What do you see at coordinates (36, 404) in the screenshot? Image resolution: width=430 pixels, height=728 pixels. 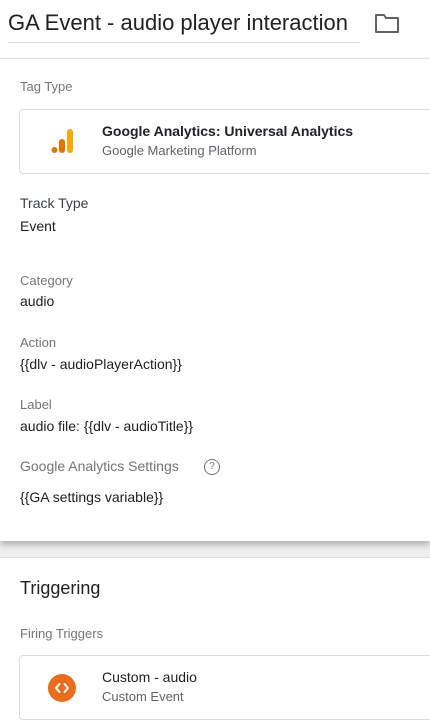 I see `label-label: Label` at bounding box center [36, 404].